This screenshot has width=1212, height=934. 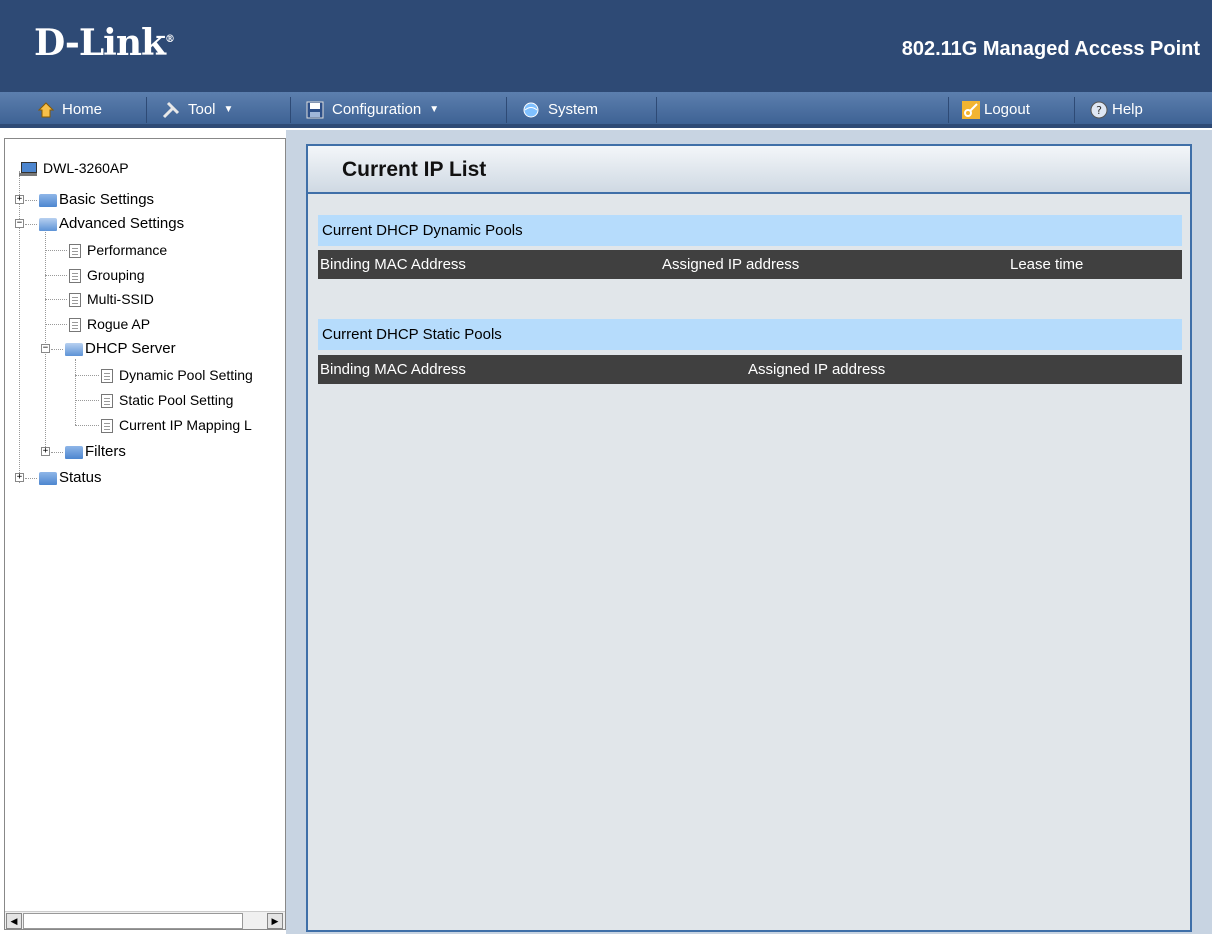 I want to click on dlink-logo: D-Link®, so click(x=104, y=43).